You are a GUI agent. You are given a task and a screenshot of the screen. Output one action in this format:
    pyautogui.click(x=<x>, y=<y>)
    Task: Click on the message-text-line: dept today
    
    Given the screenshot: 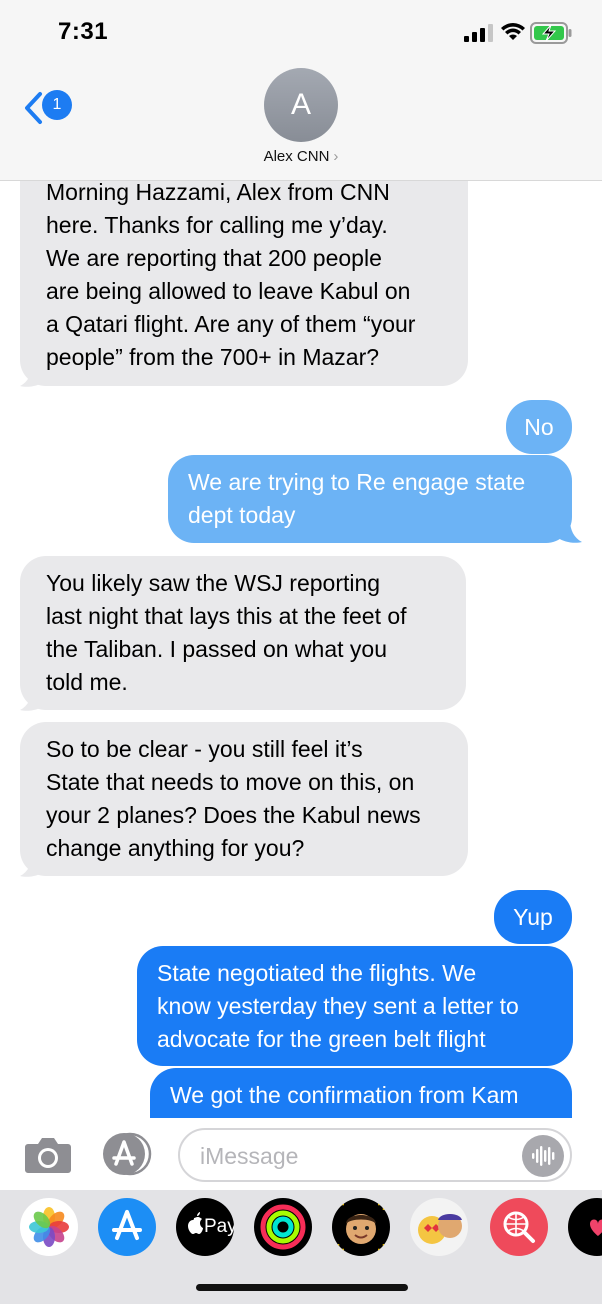 What is the action you would take?
    pyautogui.click(x=242, y=515)
    